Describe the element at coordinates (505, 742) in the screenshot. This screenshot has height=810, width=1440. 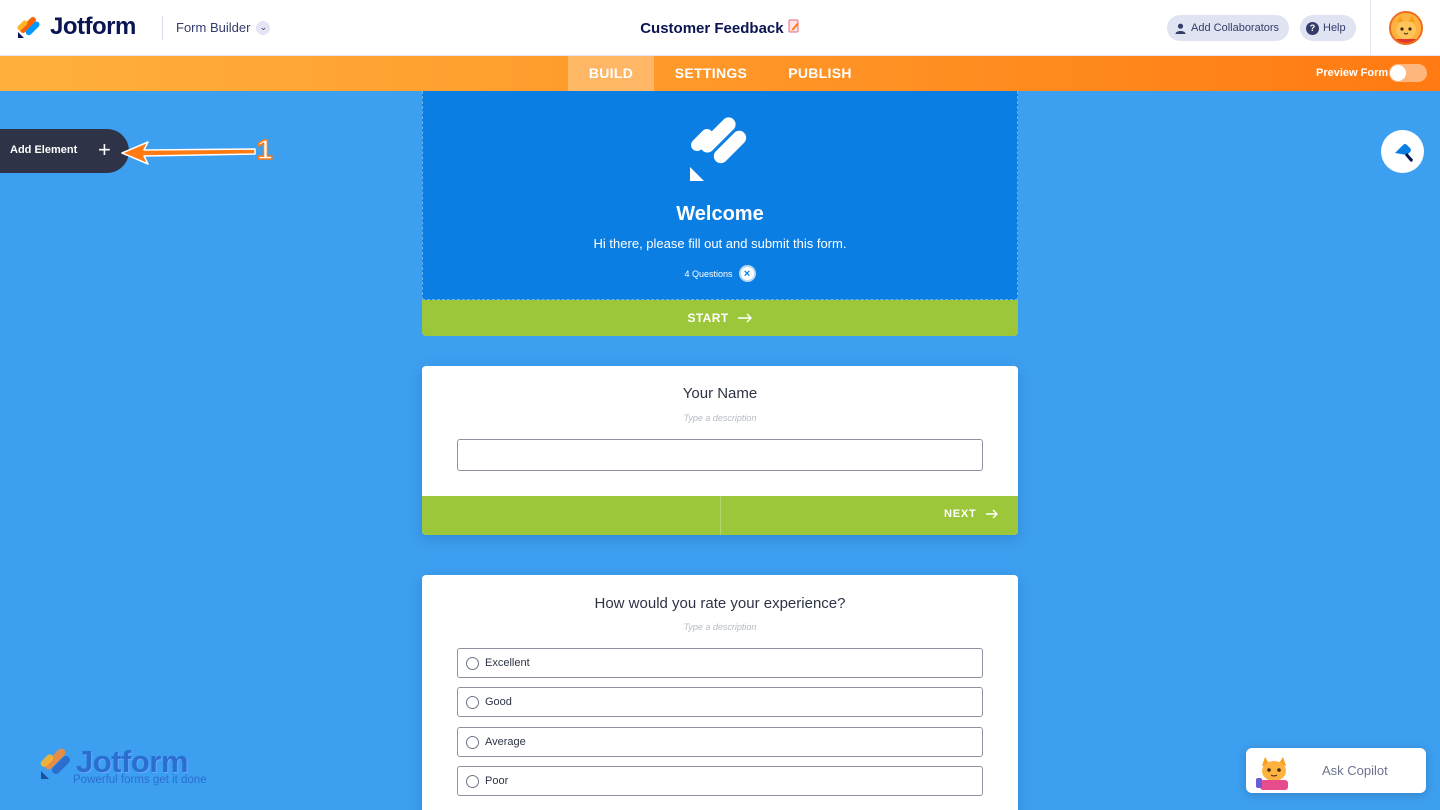
I see `option-label: Average` at that location.